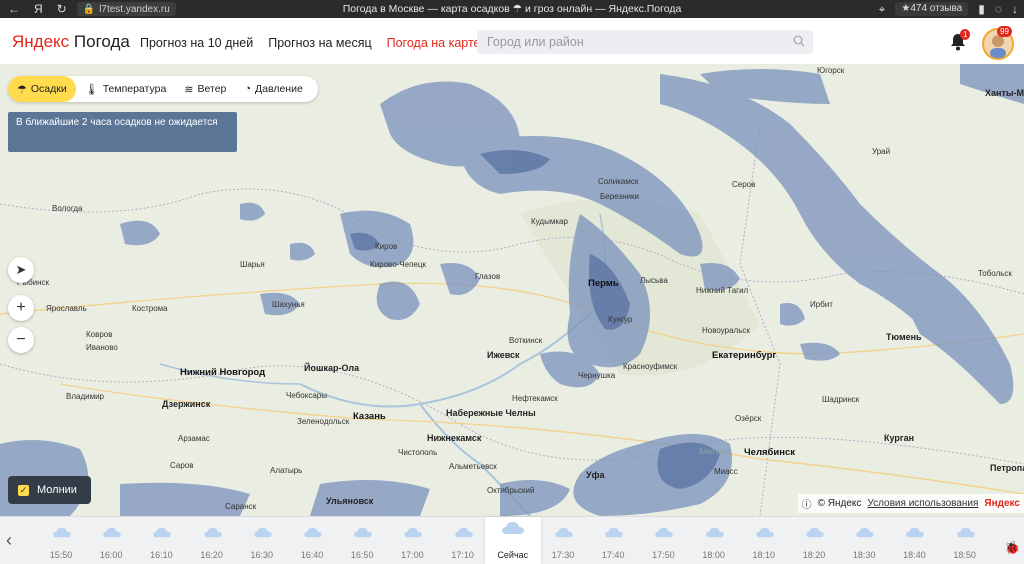 Image resolution: width=1024 pixels, height=564 pixels. Describe the element at coordinates (42, 89) in the screenshot. I see `layer-precipitation: ☂ Осадки` at that location.